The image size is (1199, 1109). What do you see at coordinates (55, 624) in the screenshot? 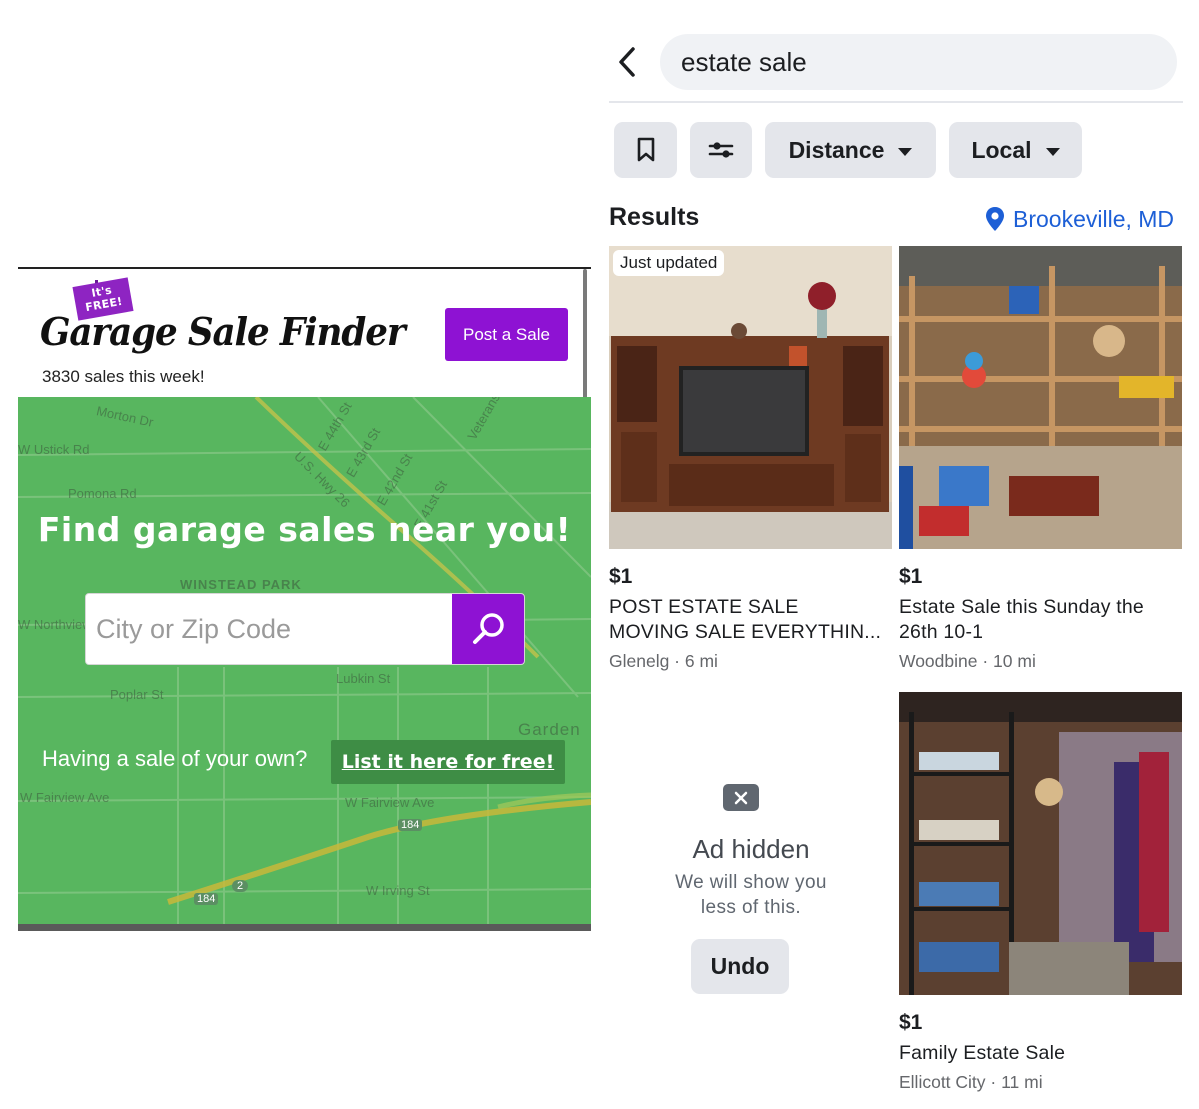
I see `map-label: W Northview` at bounding box center [55, 624].